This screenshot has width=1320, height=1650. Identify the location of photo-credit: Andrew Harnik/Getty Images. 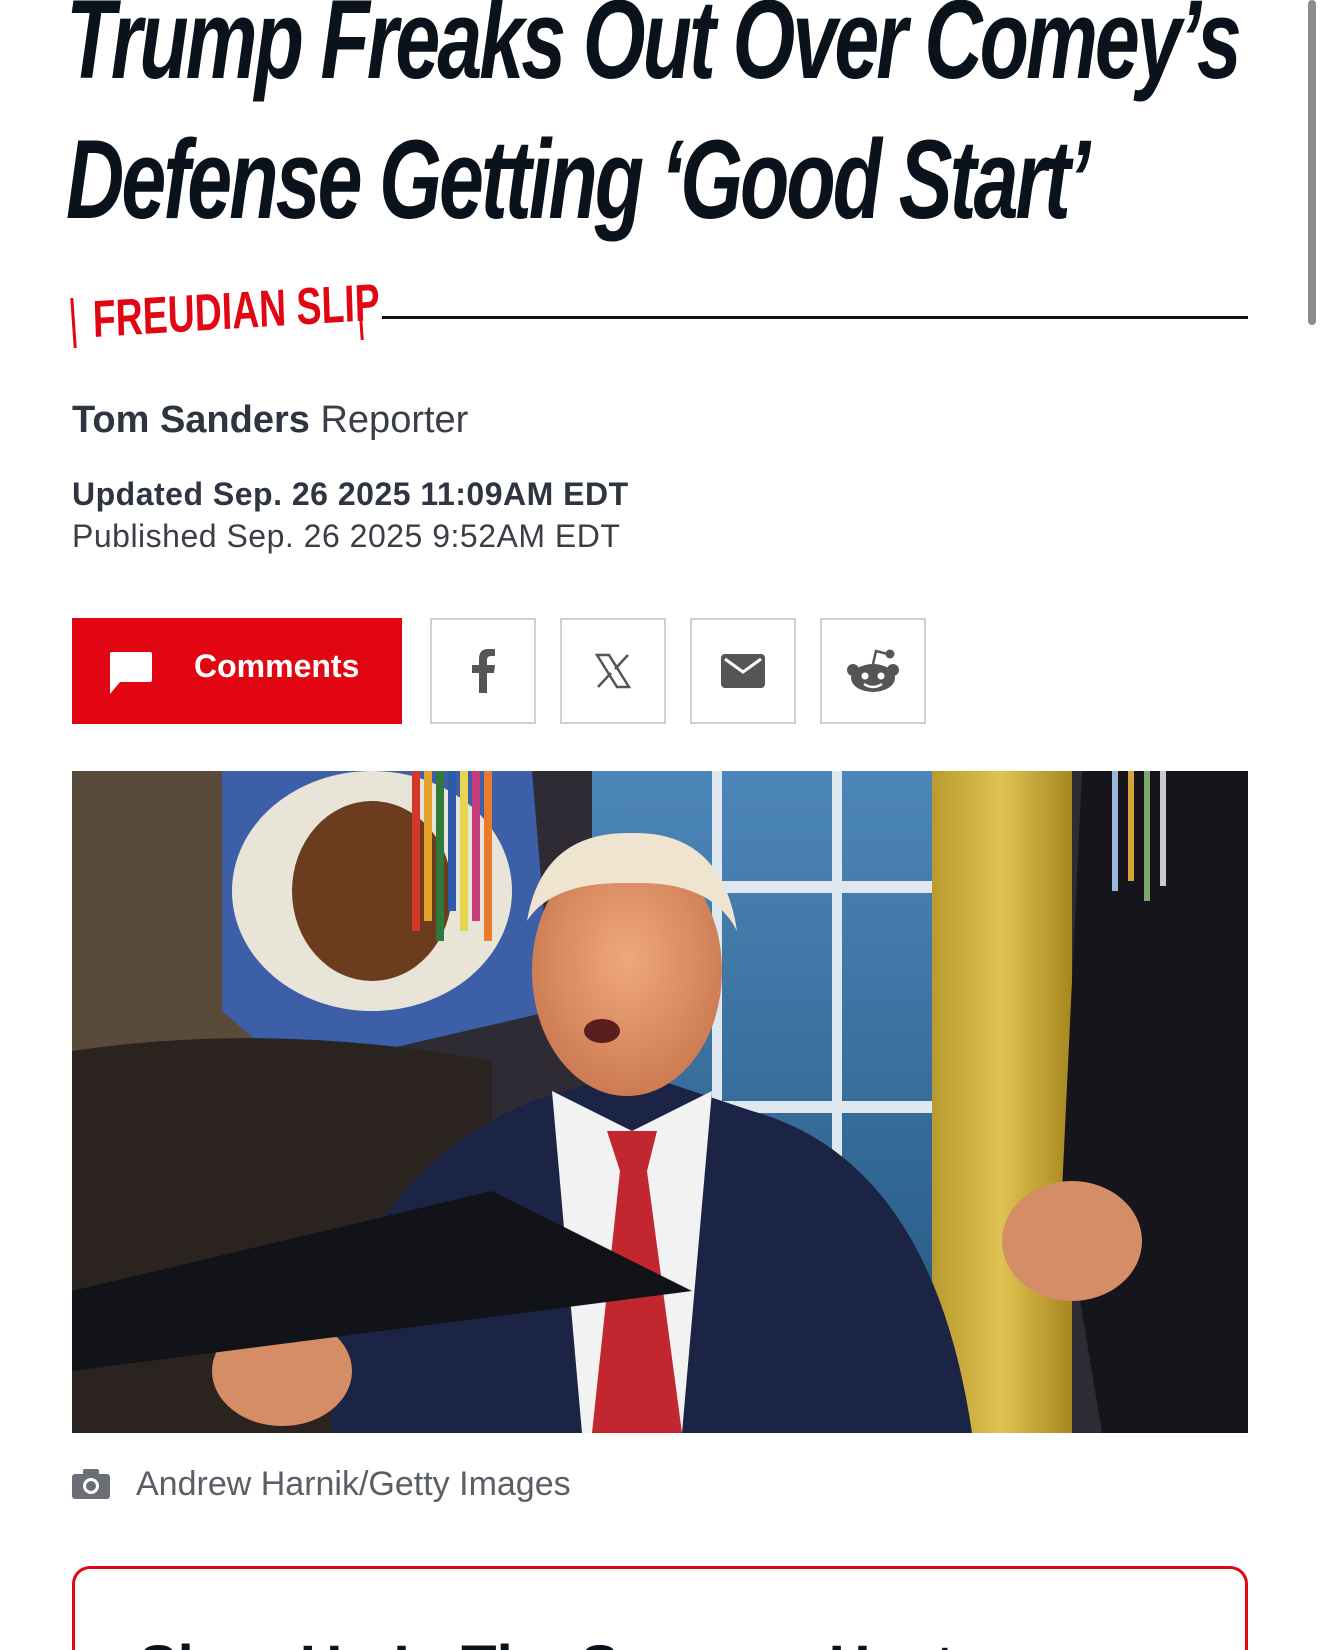
(321, 1484).